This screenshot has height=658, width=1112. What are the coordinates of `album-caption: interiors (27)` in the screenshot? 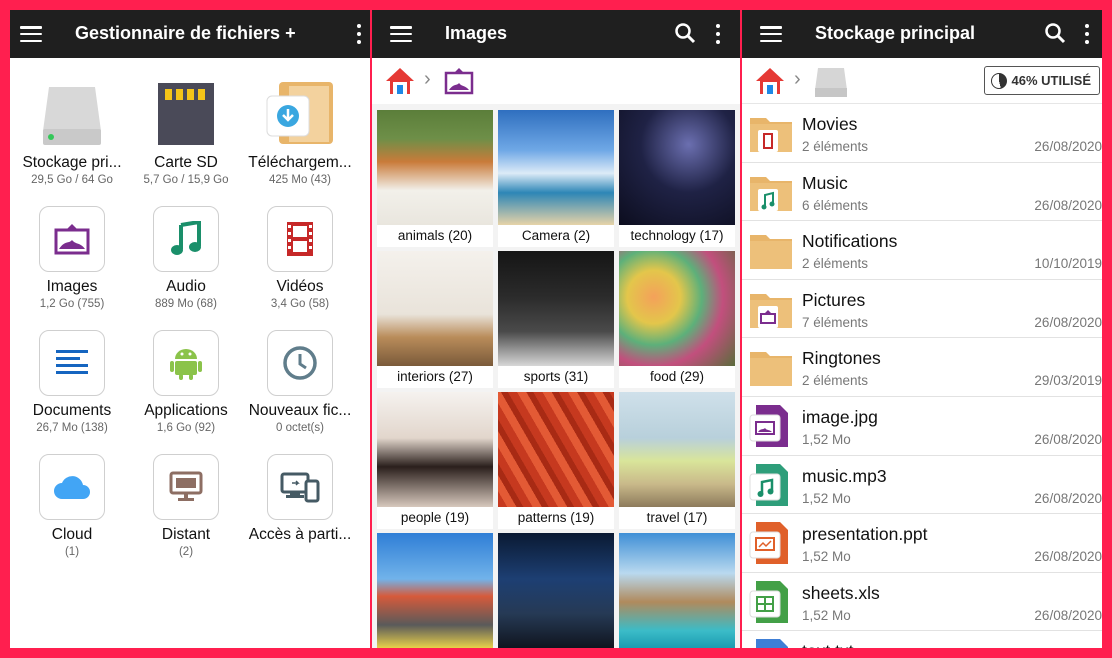 It's located at (435, 376).